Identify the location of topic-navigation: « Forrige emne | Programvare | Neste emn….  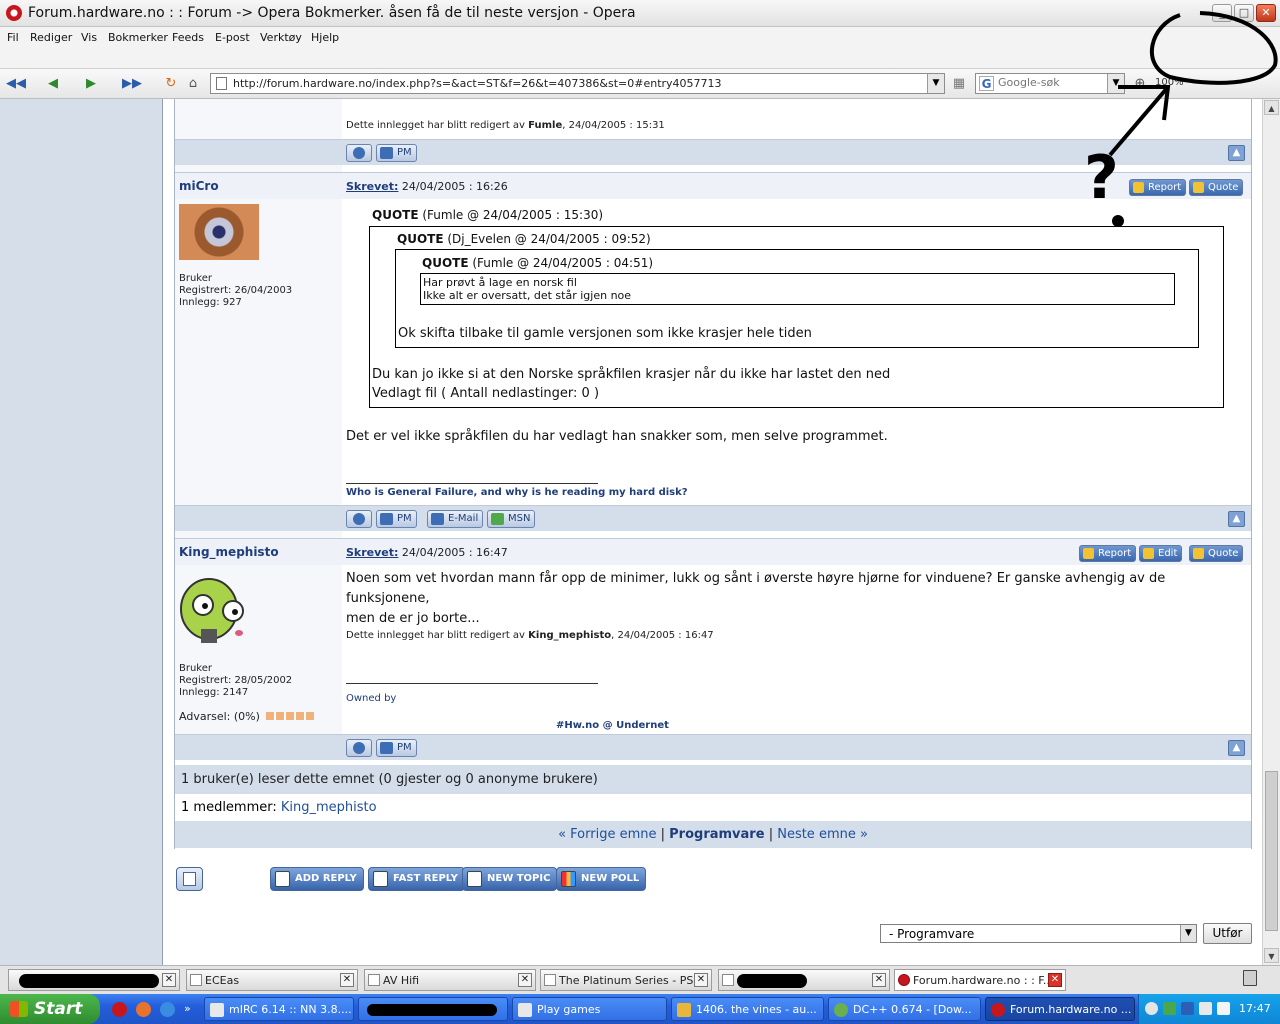
(713, 834).